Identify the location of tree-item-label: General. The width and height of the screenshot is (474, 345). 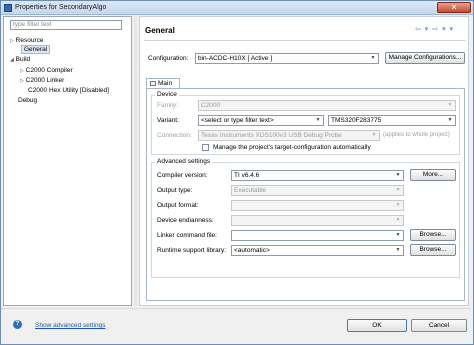
(36, 49).